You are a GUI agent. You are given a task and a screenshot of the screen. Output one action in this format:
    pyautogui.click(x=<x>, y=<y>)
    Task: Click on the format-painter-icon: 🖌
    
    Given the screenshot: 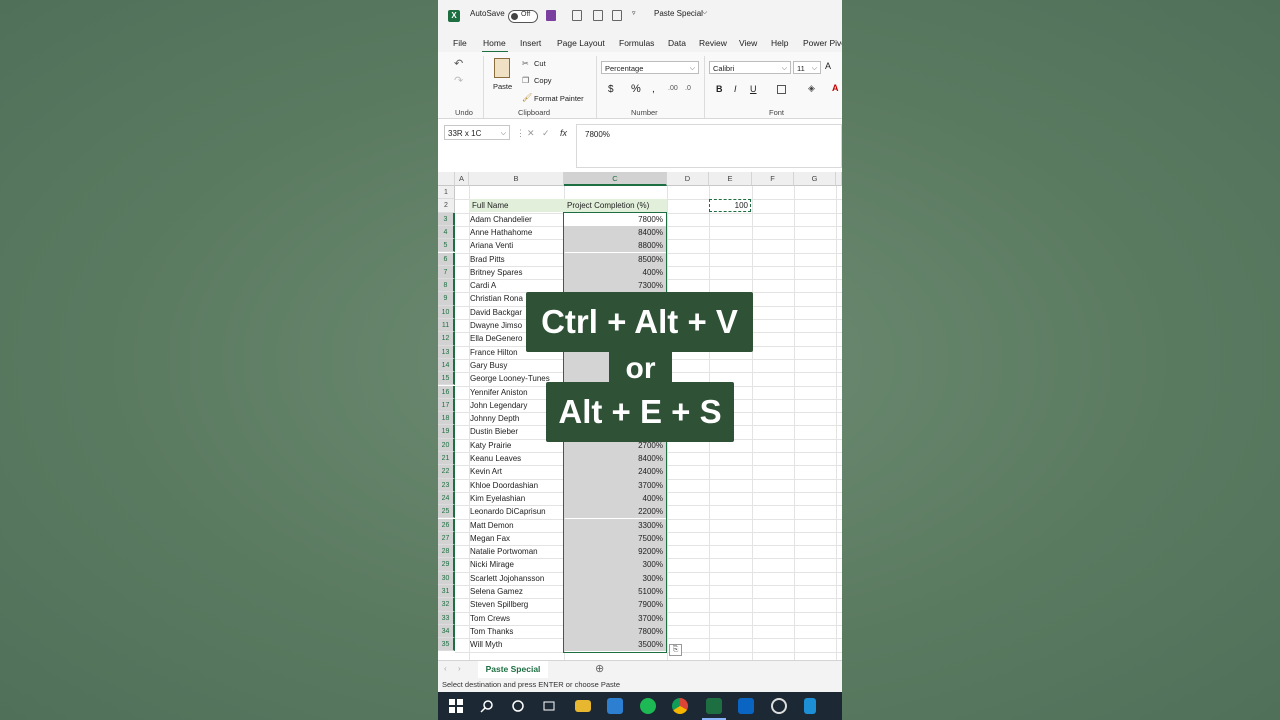 What is the action you would take?
    pyautogui.click(x=527, y=97)
    